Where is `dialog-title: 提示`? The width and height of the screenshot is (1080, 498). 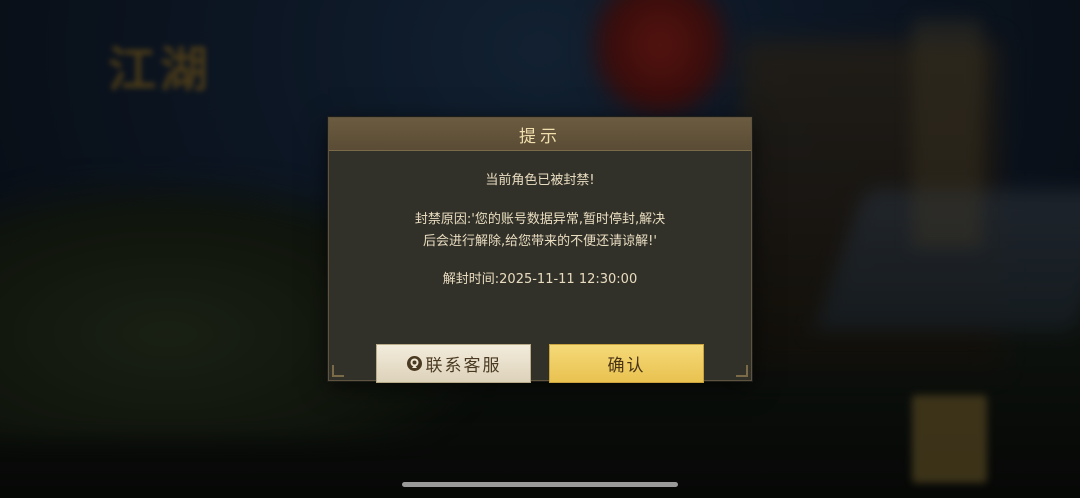 dialog-title: 提示 is located at coordinates (540, 136).